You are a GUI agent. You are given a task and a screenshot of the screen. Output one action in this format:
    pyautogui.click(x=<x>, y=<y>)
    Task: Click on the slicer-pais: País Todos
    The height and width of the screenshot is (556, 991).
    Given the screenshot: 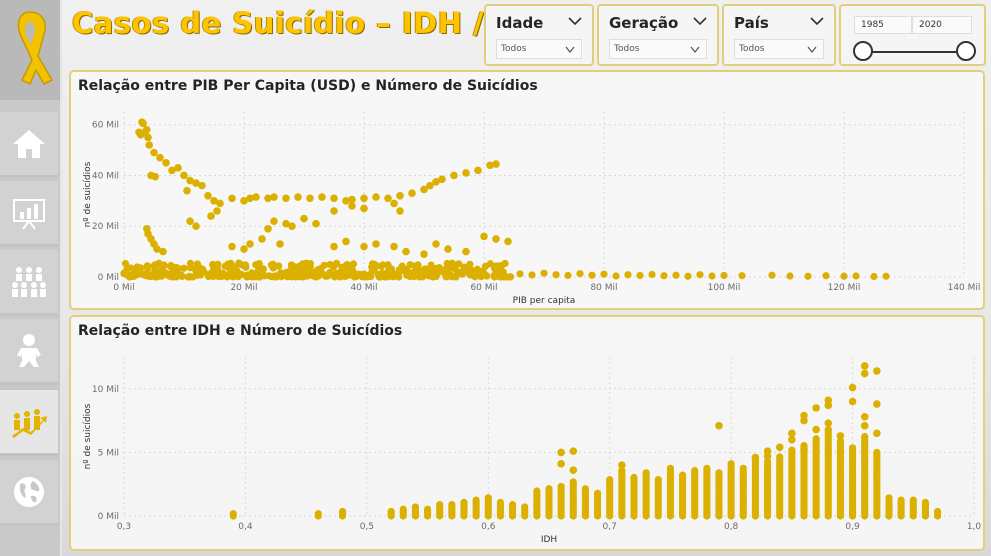 What is the action you would take?
    pyautogui.click(x=779, y=35)
    